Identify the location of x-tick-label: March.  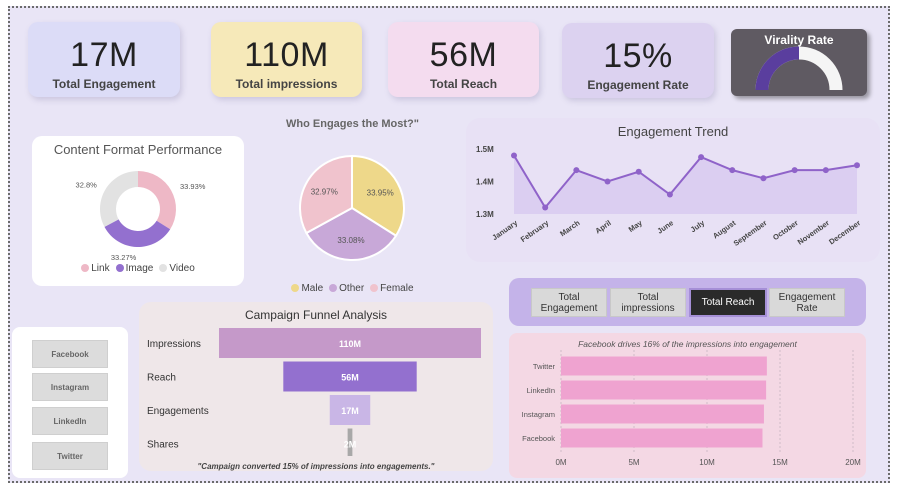
(570, 228).